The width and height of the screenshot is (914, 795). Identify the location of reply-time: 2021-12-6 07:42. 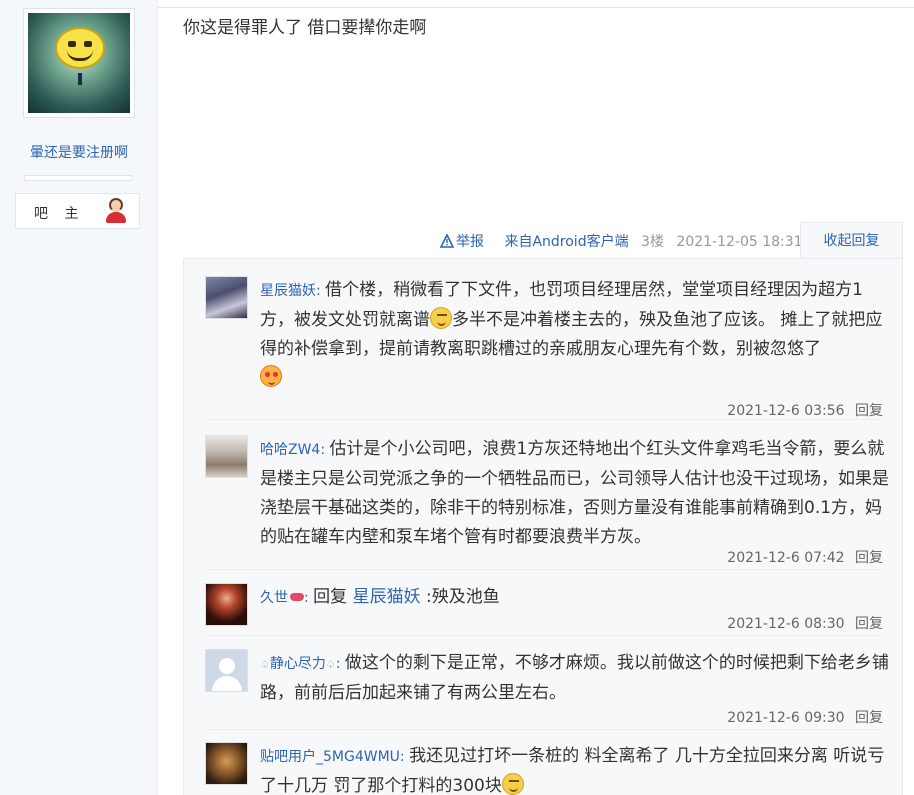
(786, 558).